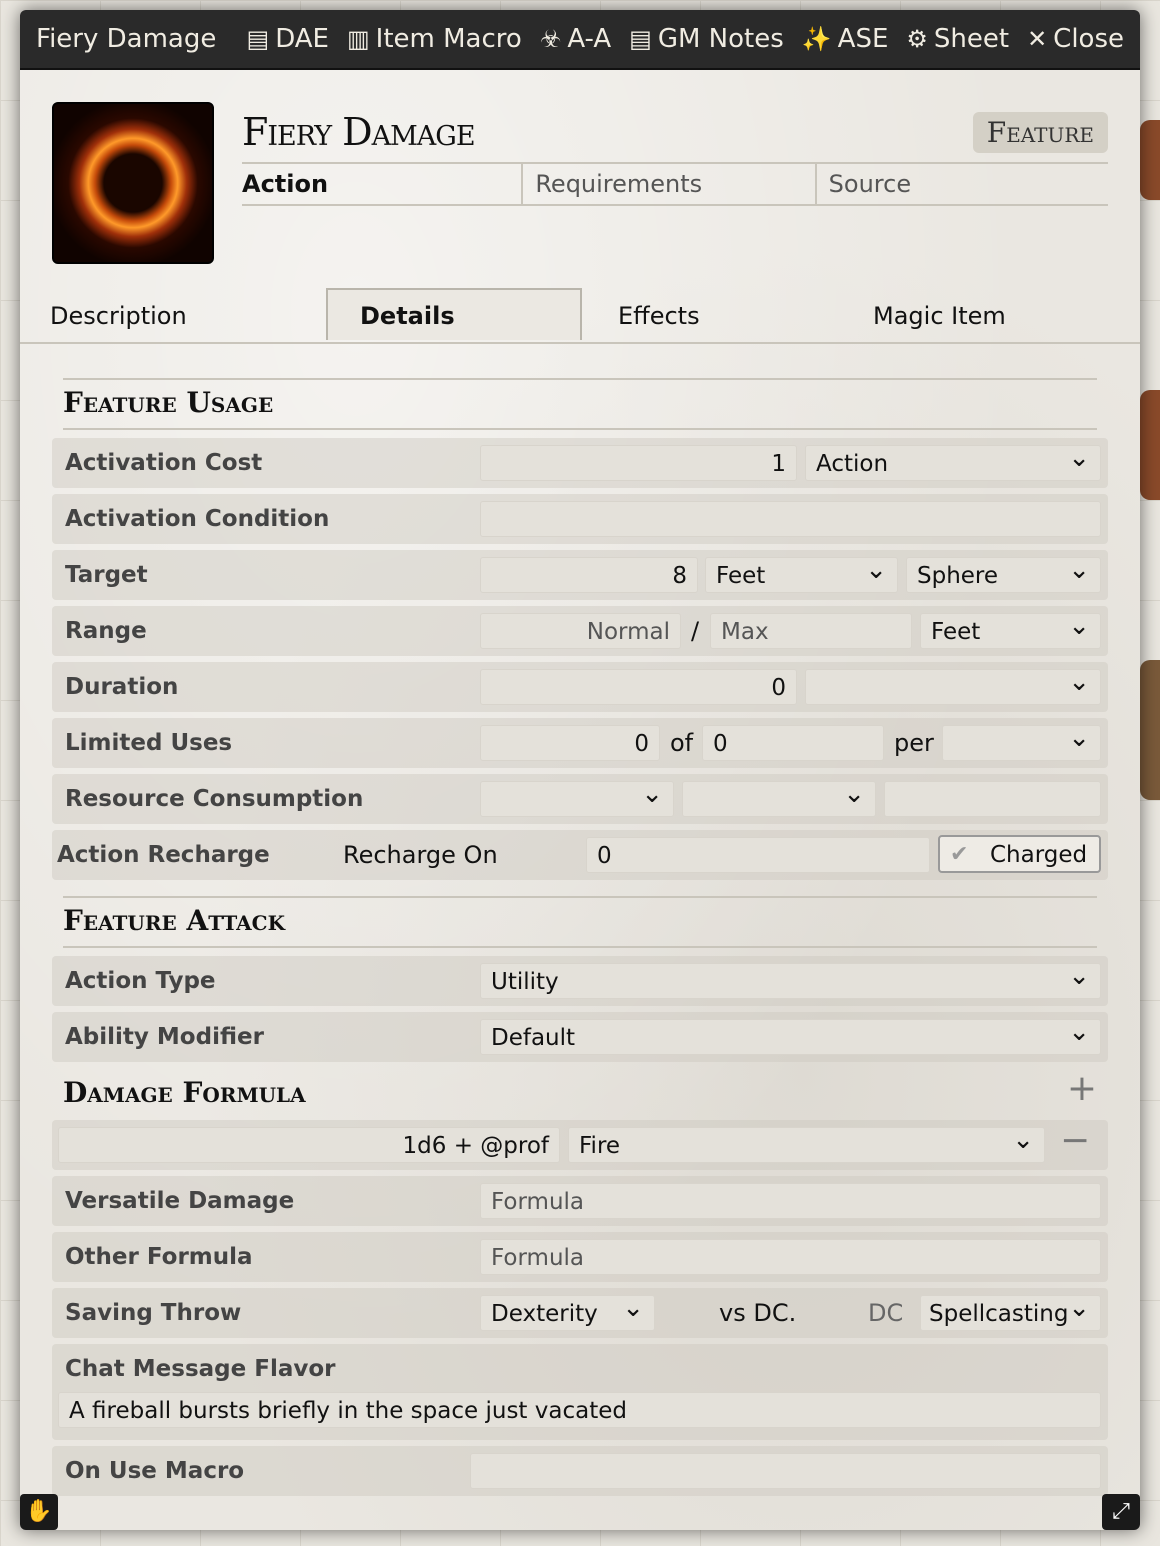  Describe the element at coordinates (845, 39) in the screenshot. I see `ase-button: ✨ ASE` at that location.